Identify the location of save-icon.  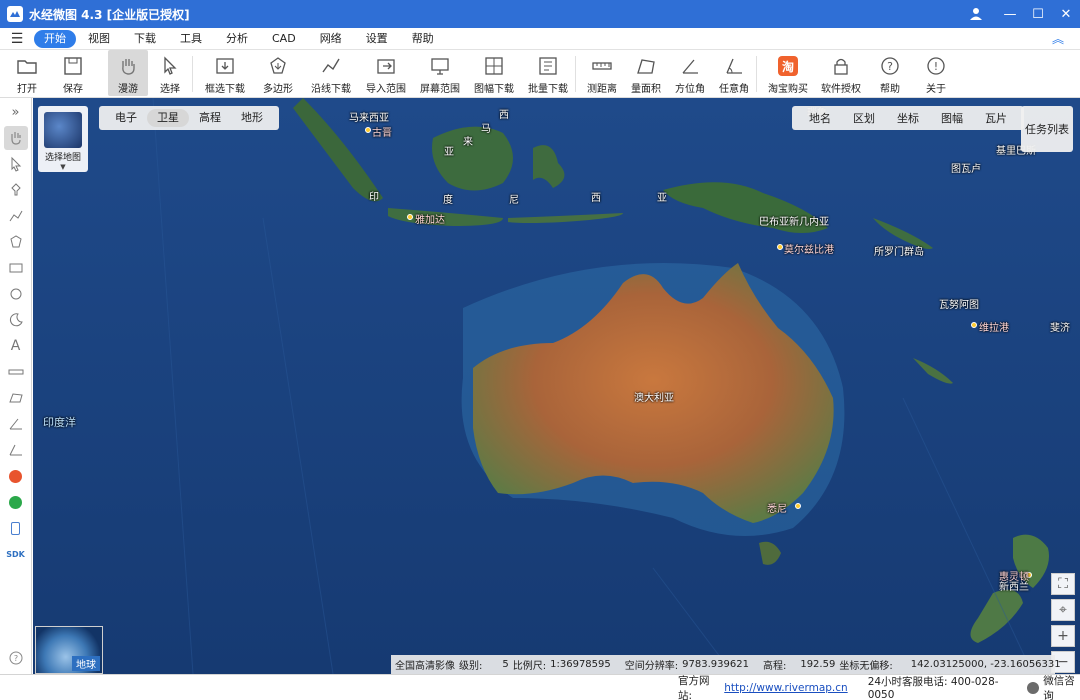
(73, 66).